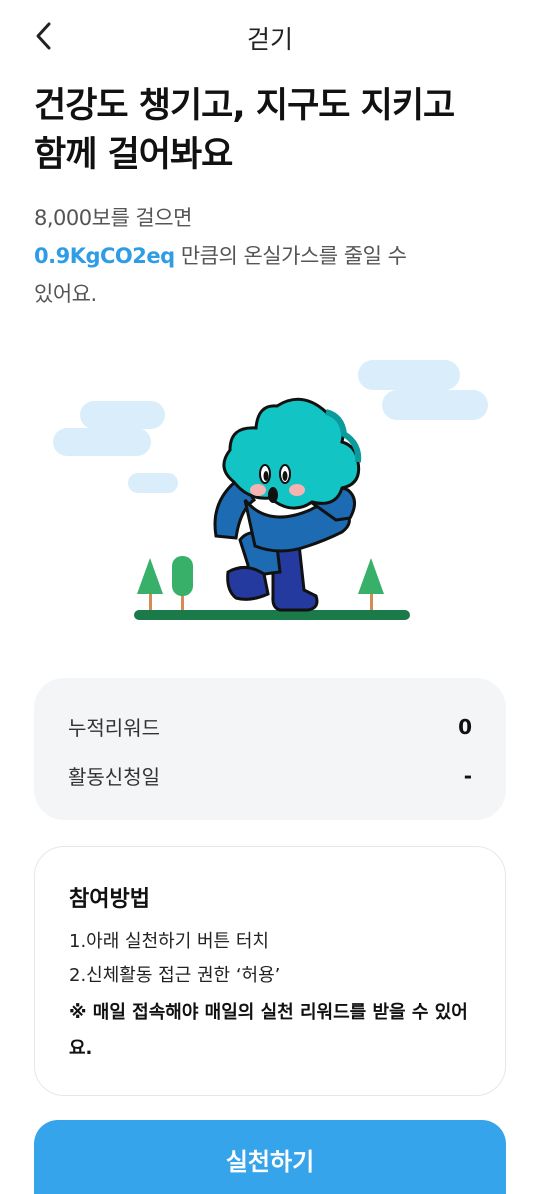  What do you see at coordinates (65, 294) in the screenshot?
I see `description-line-3: 있어요.` at bounding box center [65, 294].